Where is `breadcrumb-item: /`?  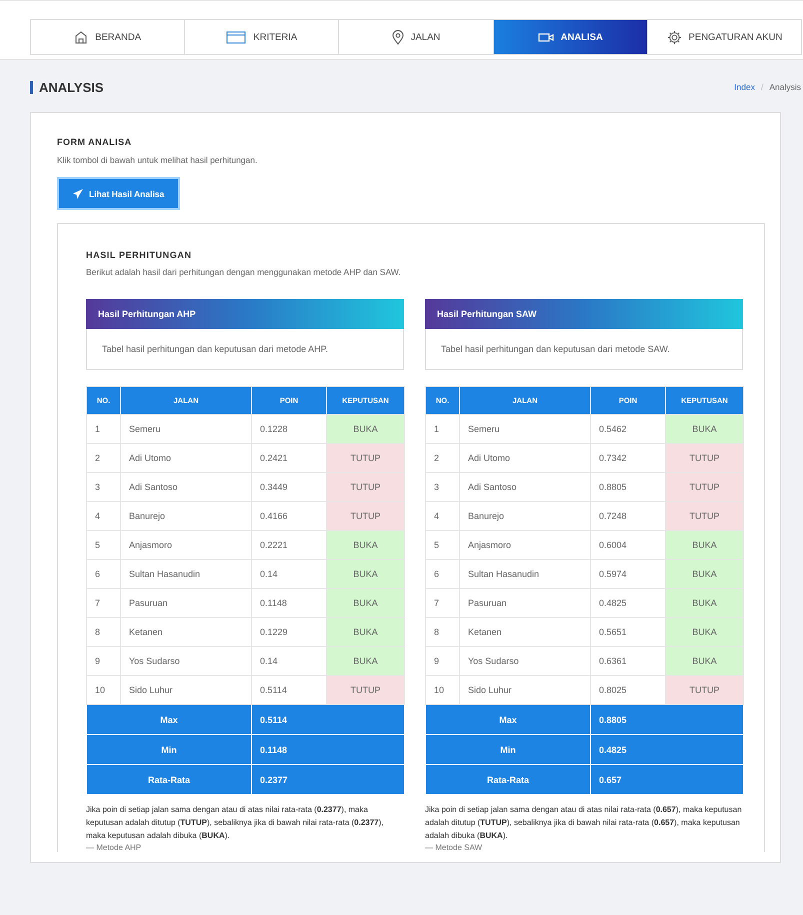 breadcrumb-item: / is located at coordinates (762, 87).